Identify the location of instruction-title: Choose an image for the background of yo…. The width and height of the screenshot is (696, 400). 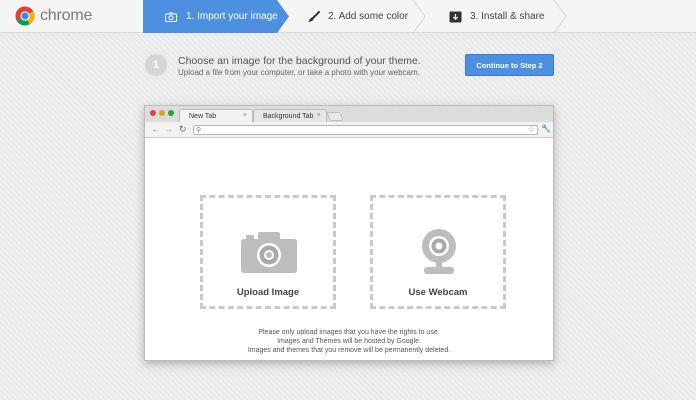
(299, 61).